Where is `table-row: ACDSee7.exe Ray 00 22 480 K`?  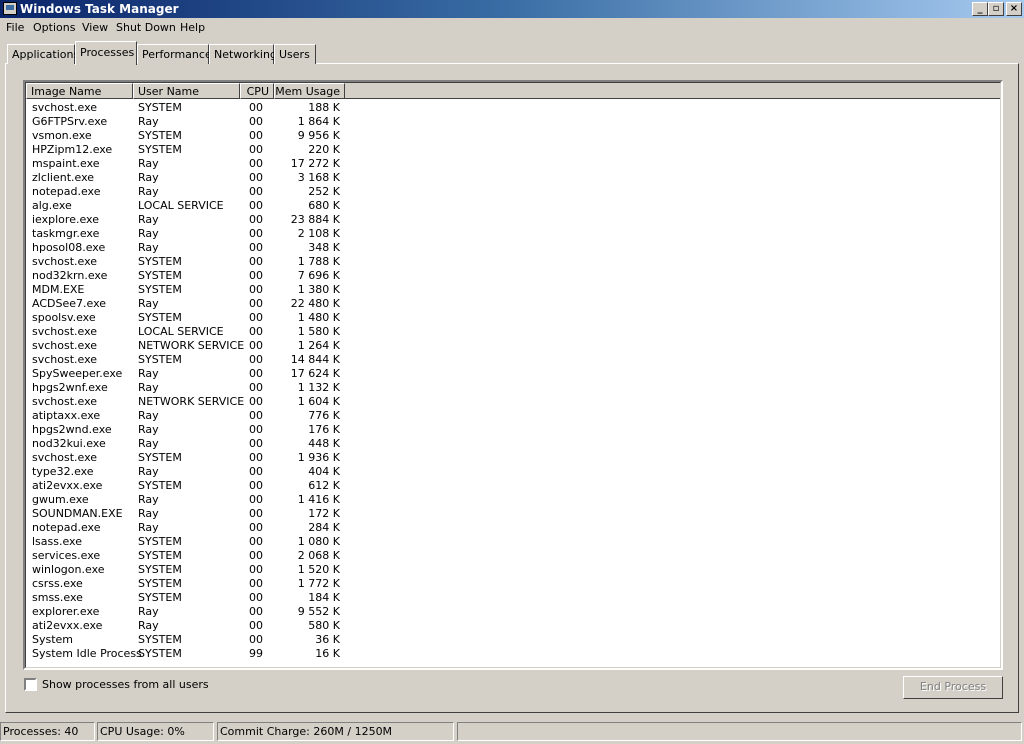
table-row: ACDSee7.exe Ray 00 22 480 K is located at coordinates (513, 304).